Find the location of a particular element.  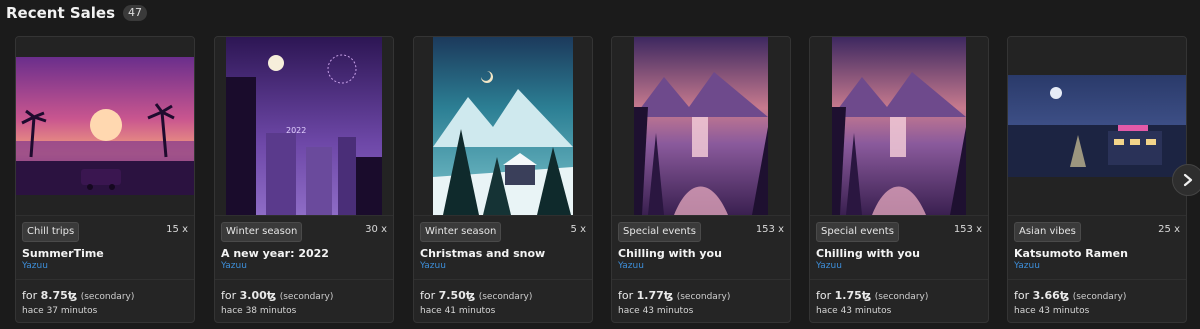

sale-price: for 7.50ꜩ (secondary) is located at coordinates (476, 295).